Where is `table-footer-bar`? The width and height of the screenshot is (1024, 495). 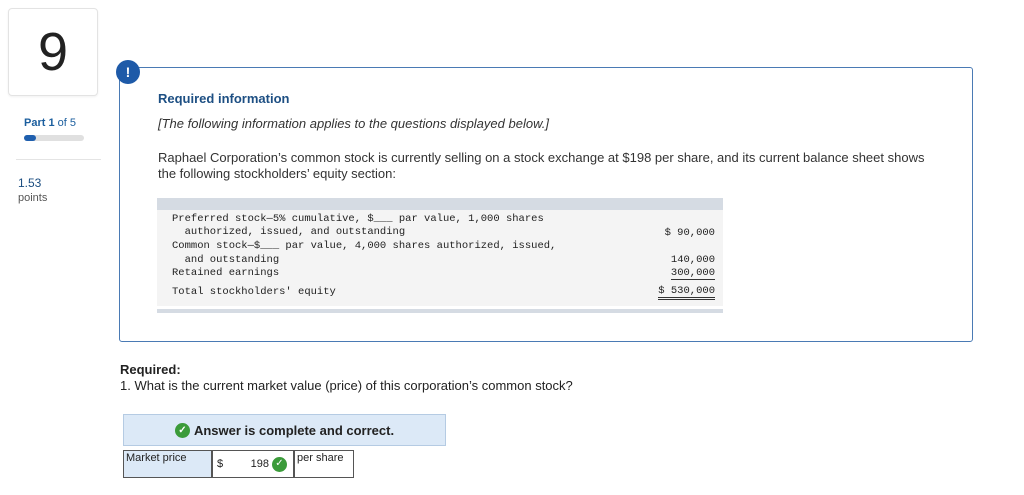
table-footer-bar is located at coordinates (440, 311).